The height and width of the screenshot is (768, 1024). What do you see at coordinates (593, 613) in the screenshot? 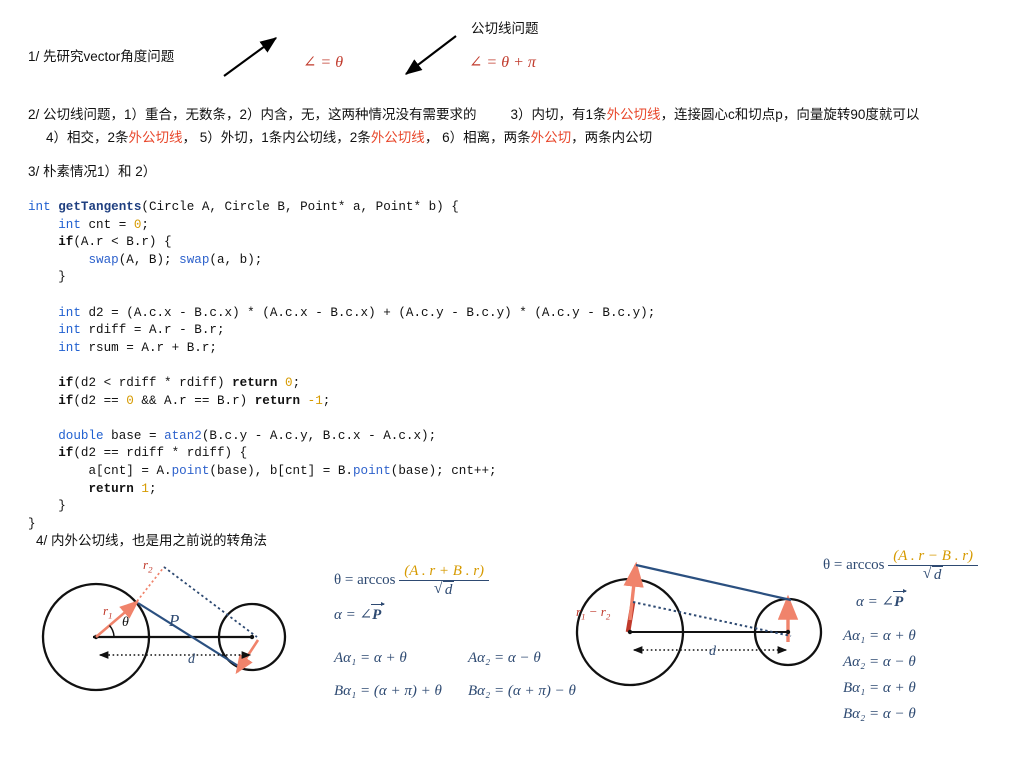
I see `right-label-rdiff: r1 − r2` at bounding box center [593, 613].